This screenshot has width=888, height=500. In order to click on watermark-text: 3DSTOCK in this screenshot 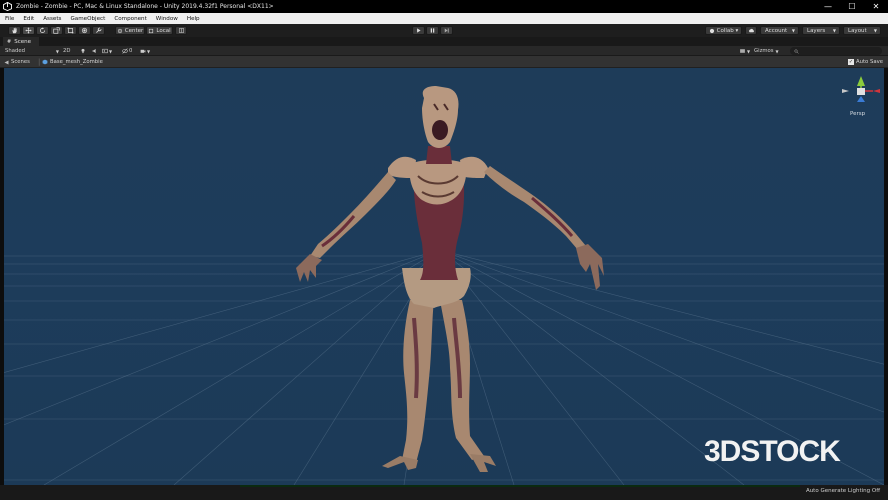, I will do `click(772, 450)`.